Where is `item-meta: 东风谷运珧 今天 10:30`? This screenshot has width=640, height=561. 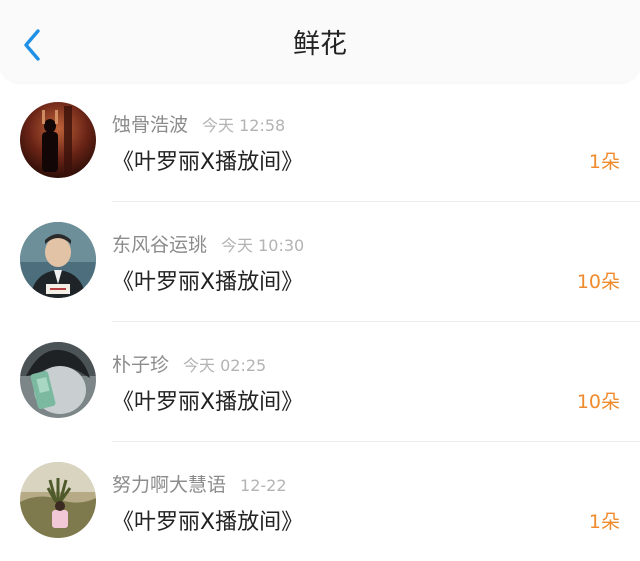
item-meta: 东风谷运珧 今天 10:30 is located at coordinates (208, 244).